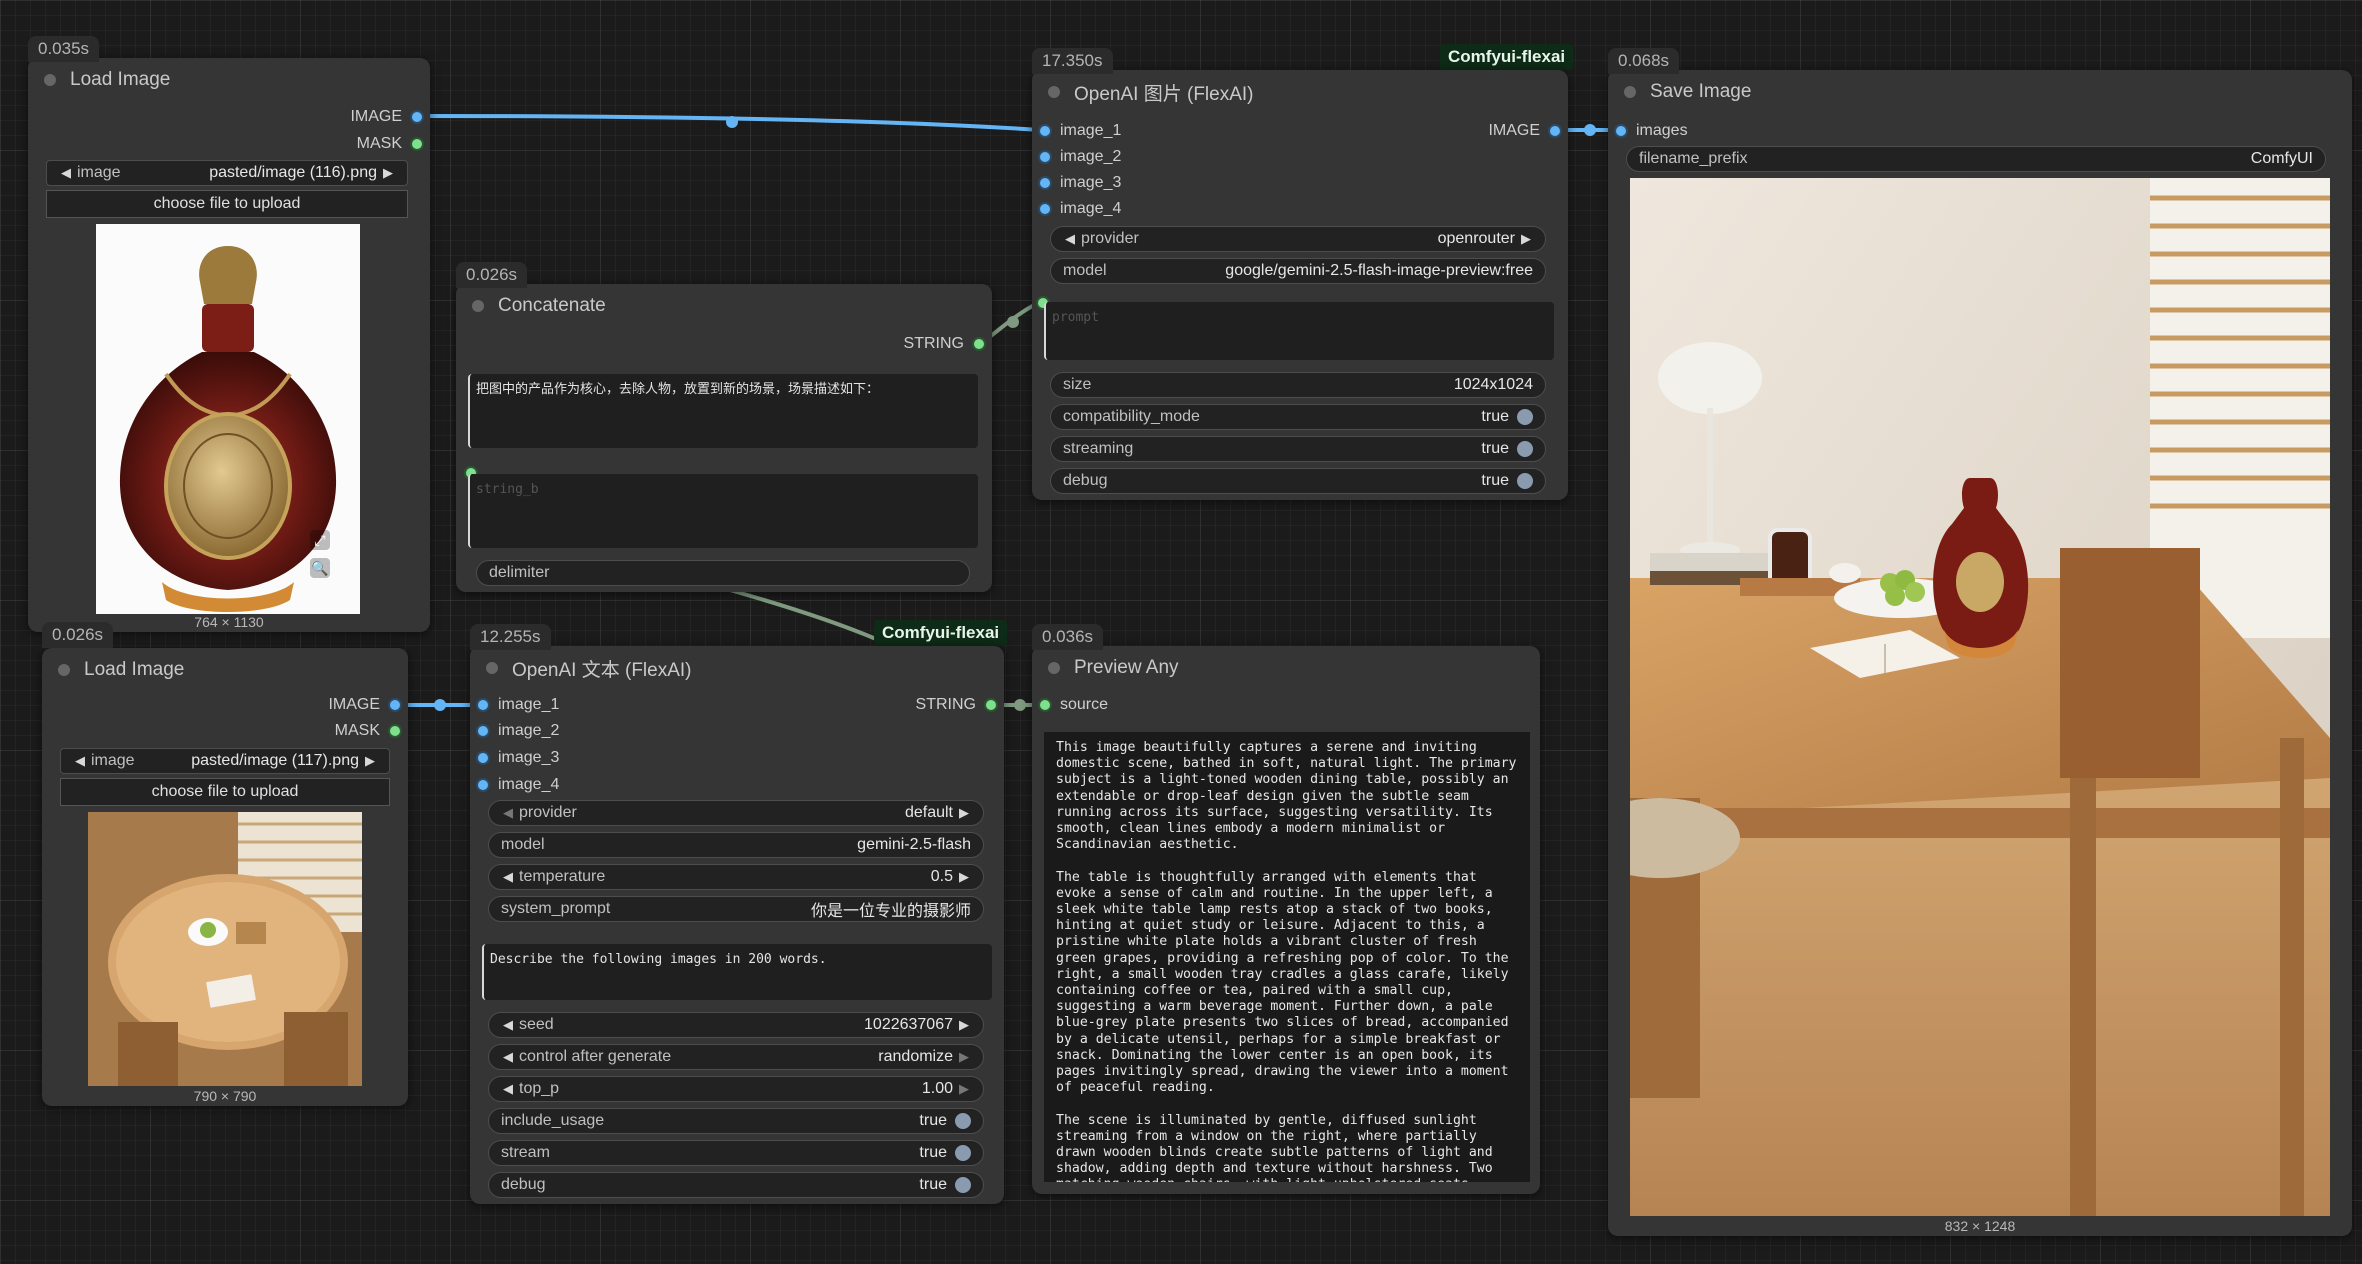 Image resolution: width=2362 pixels, height=1264 pixels. What do you see at coordinates (736, 1153) in the screenshot?
I see `stream-toggle: stream true` at bounding box center [736, 1153].